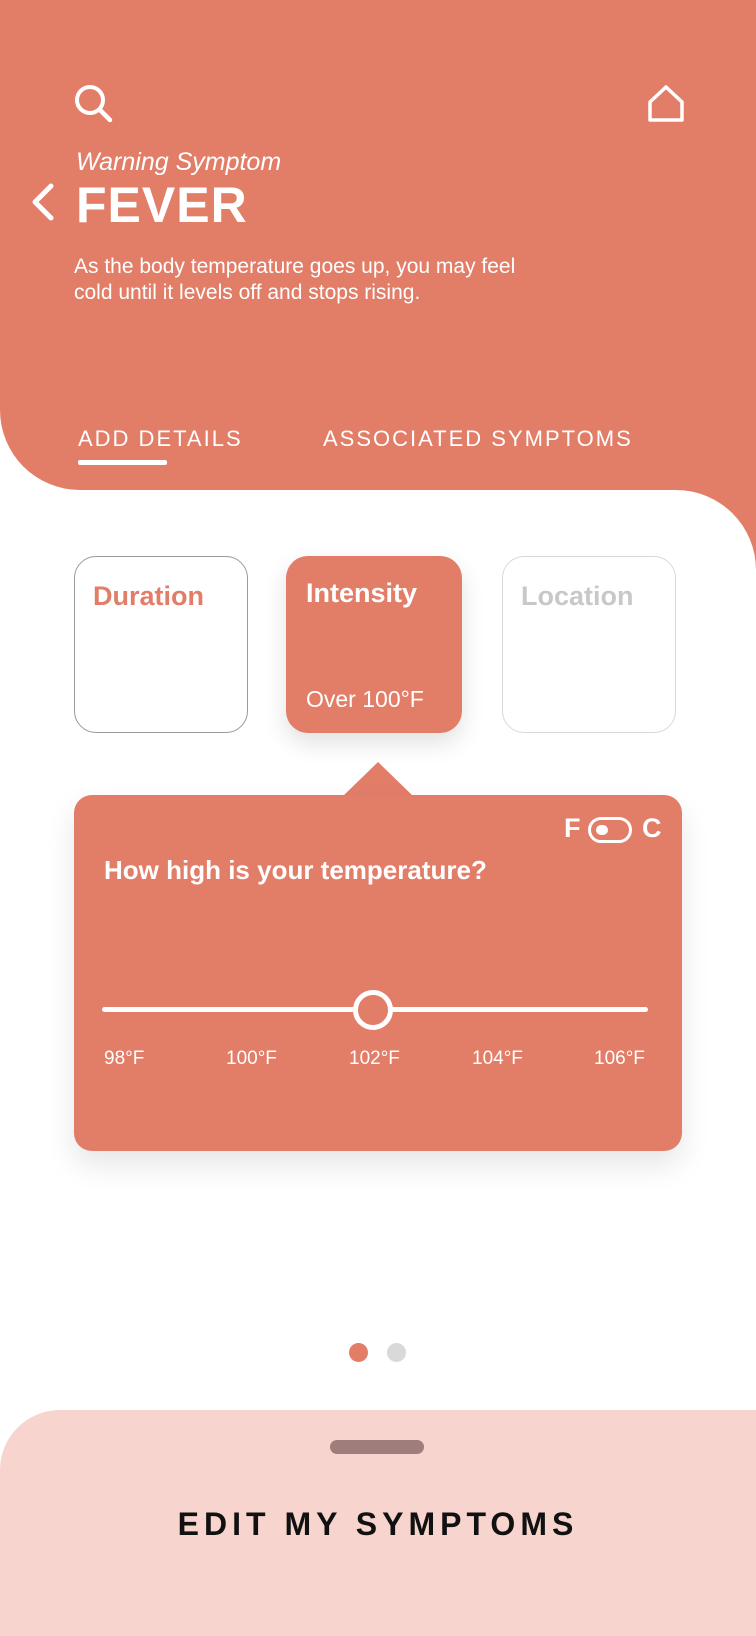 This screenshot has height=1636, width=756. I want to click on home-icon, so click(666, 104).